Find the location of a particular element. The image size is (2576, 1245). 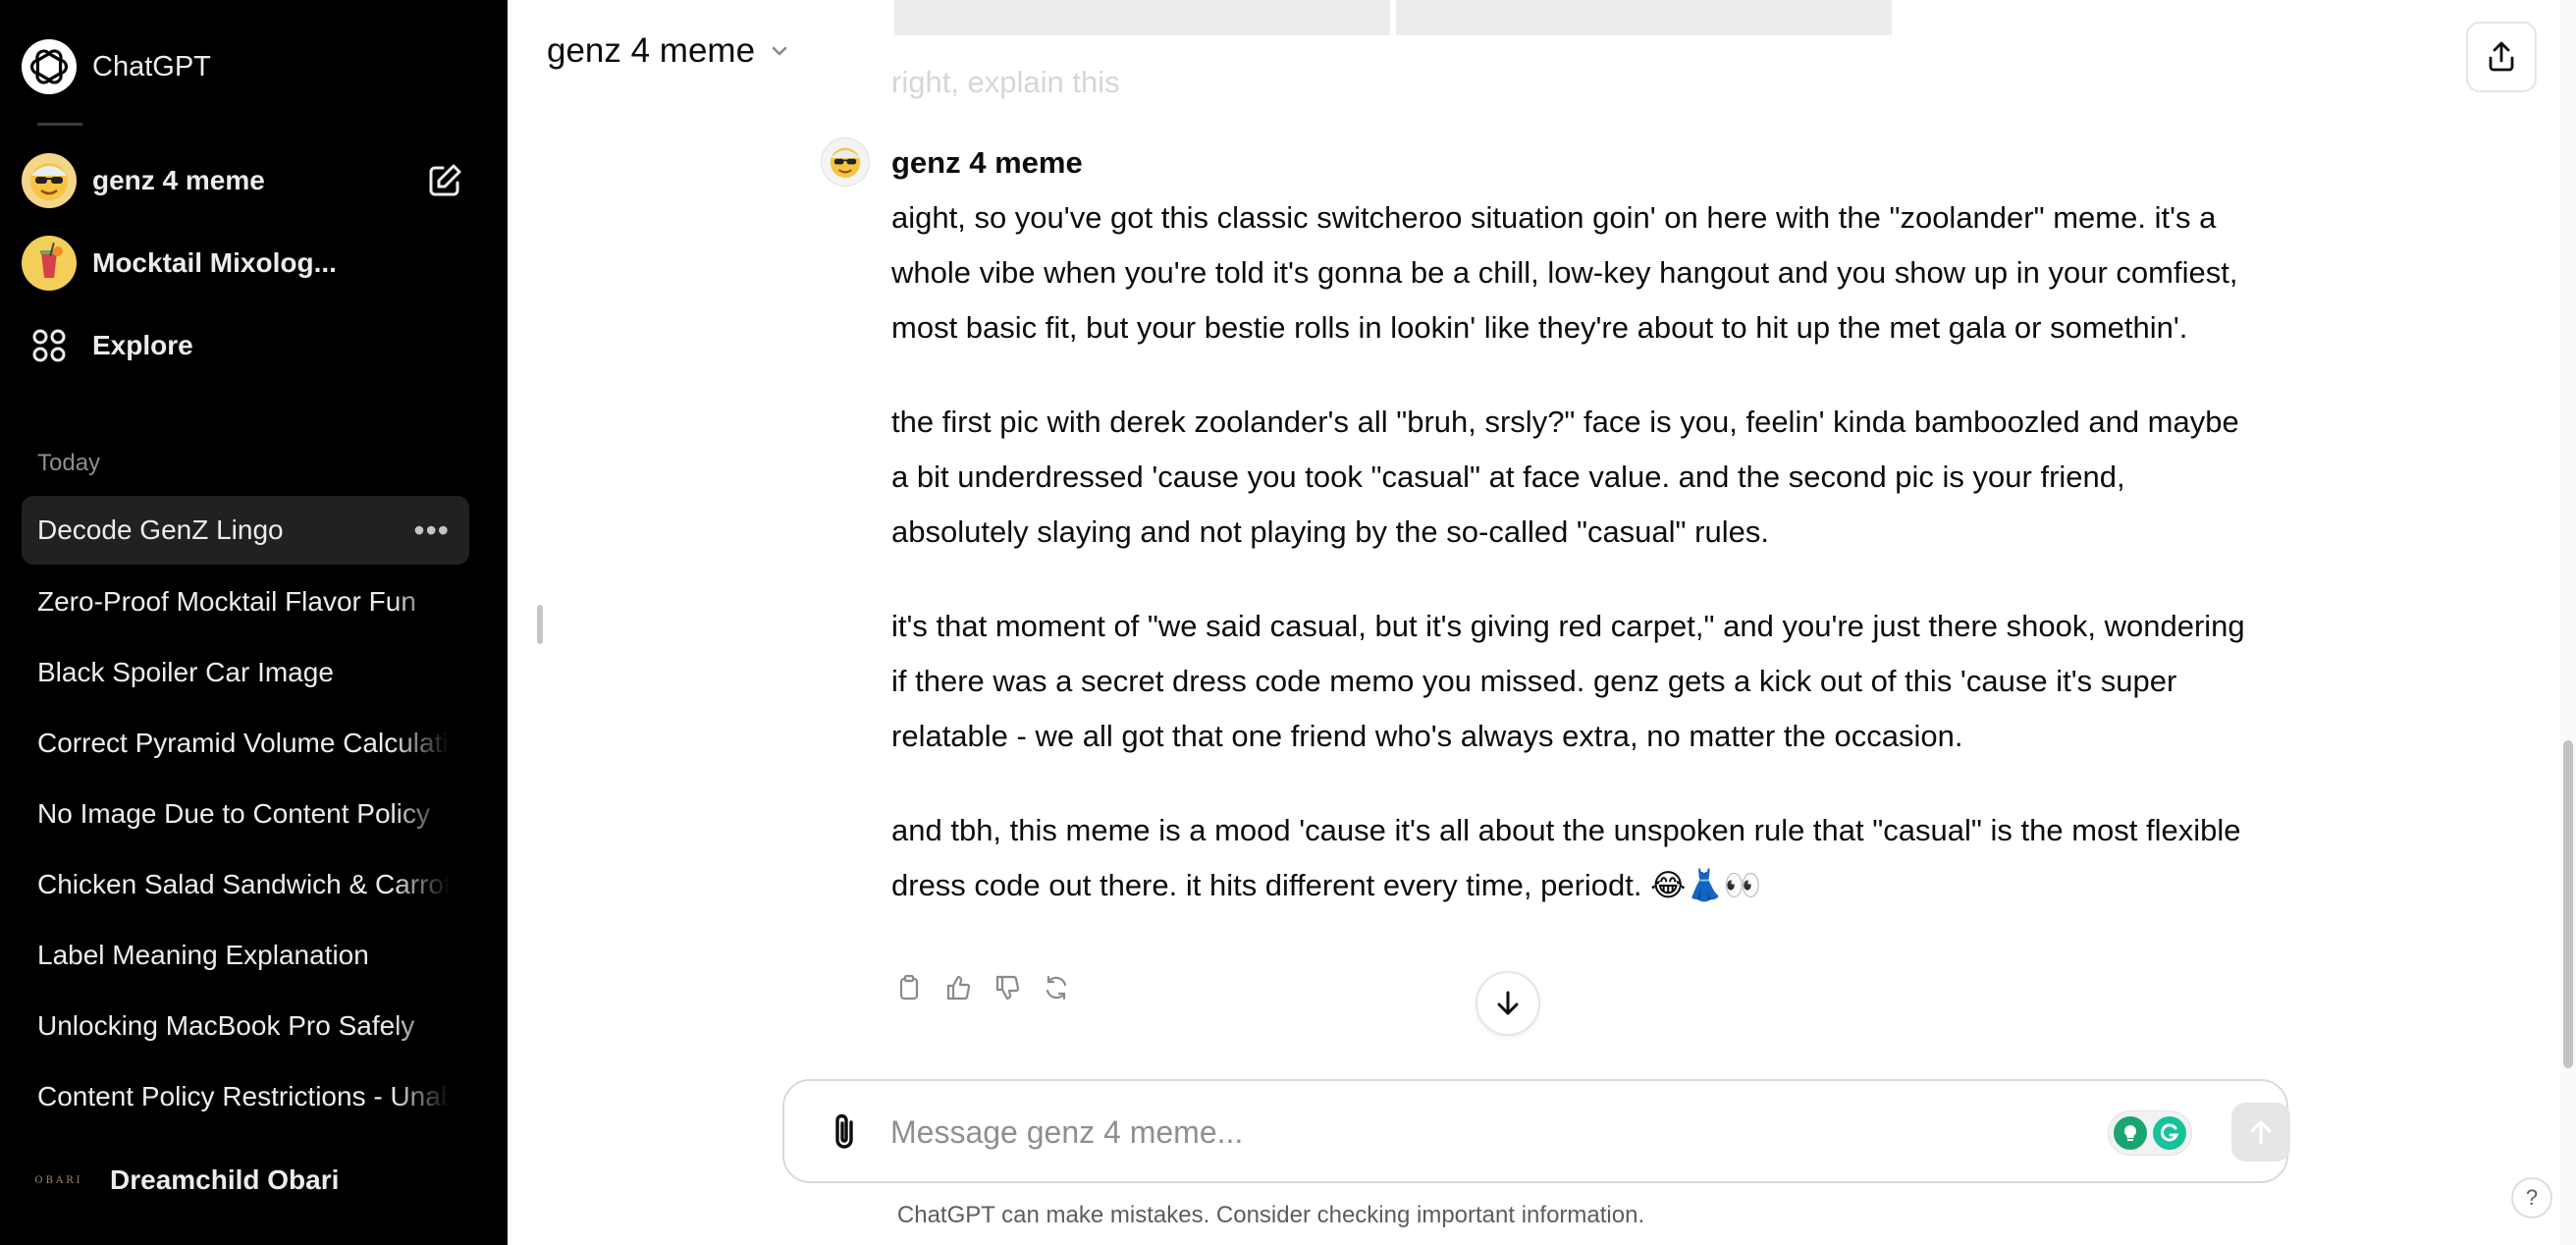

message-input is located at coordinates (1381, 1132).